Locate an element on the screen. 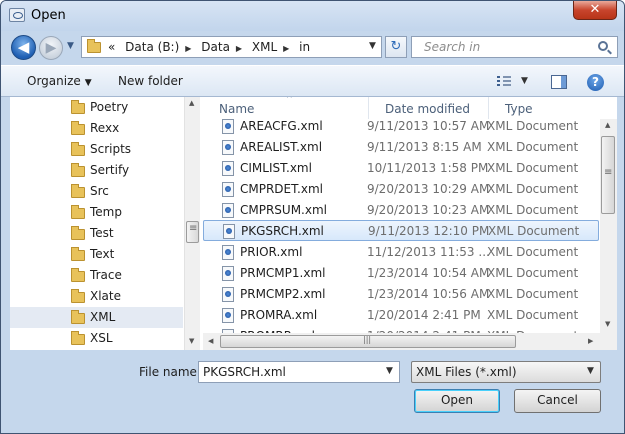 The image size is (625, 434). nav-folder-label: Sertify is located at coordinates (110, 170).